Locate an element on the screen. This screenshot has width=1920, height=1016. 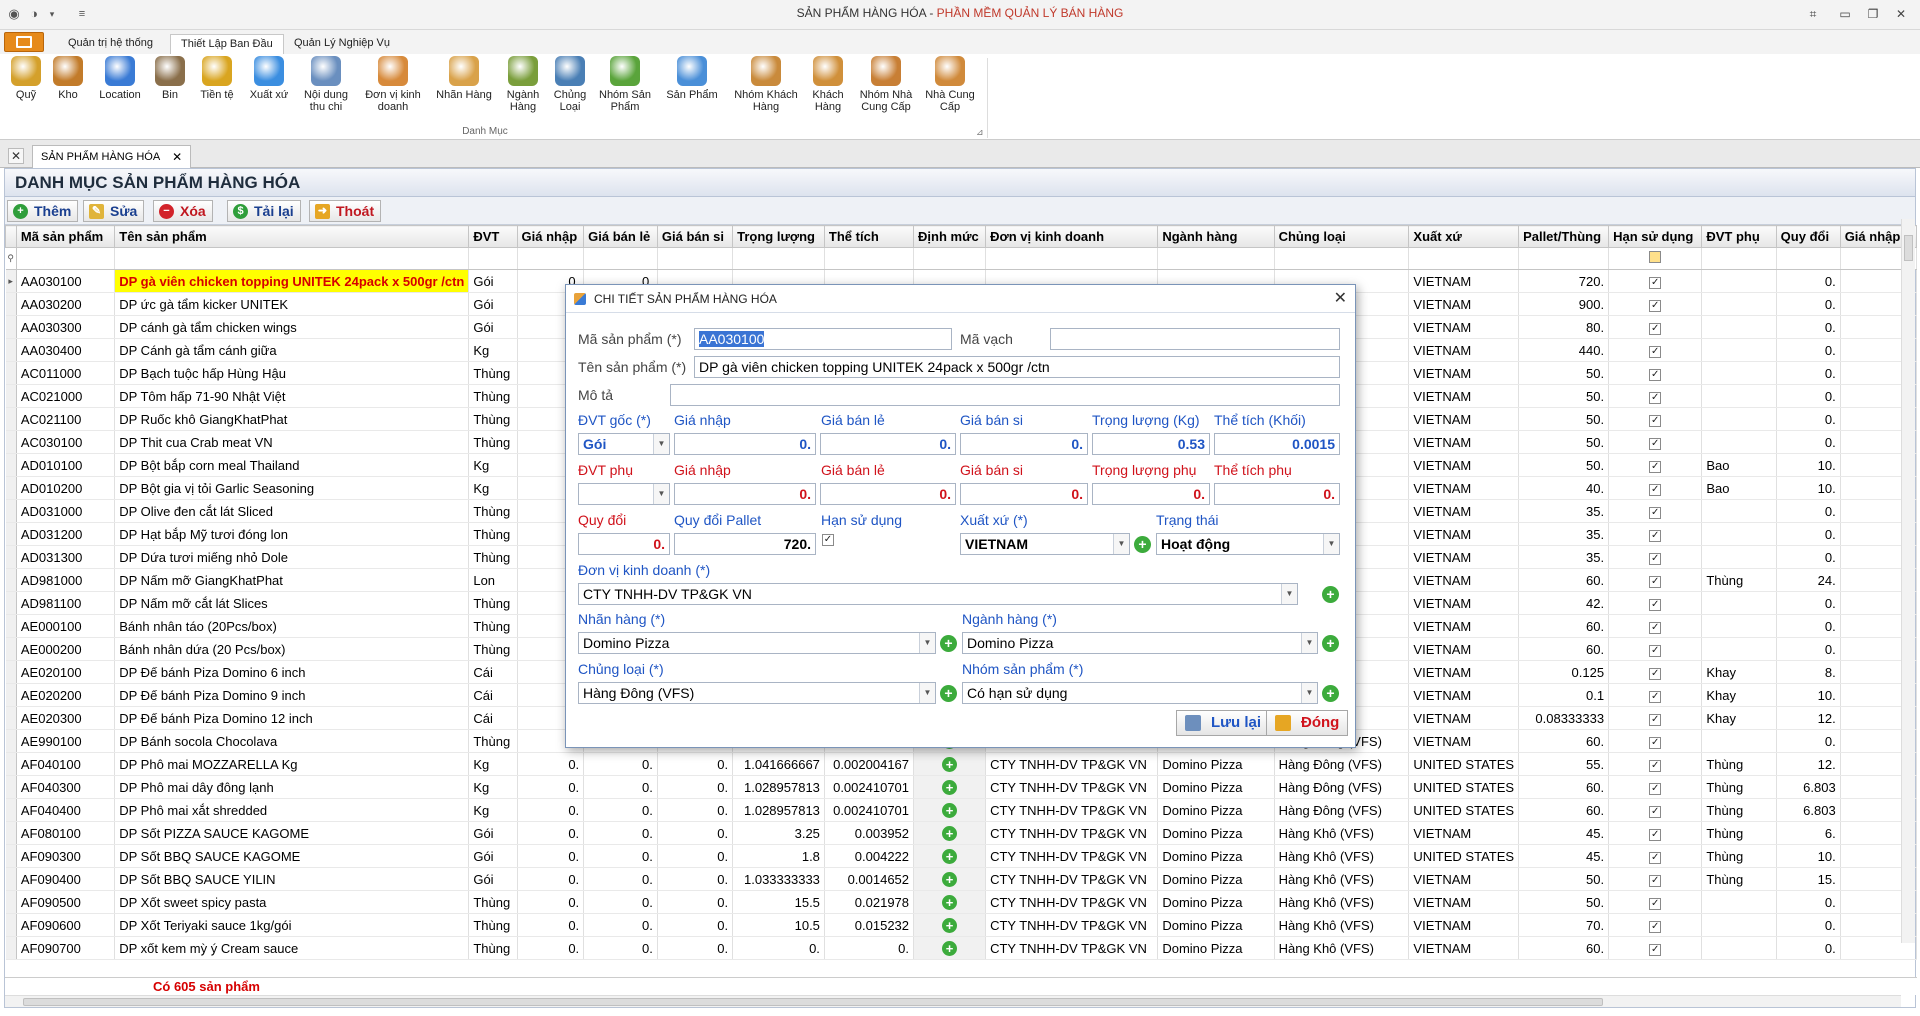
ribbon-btn-quy: Quỹ is located at coordinates (26, 78).